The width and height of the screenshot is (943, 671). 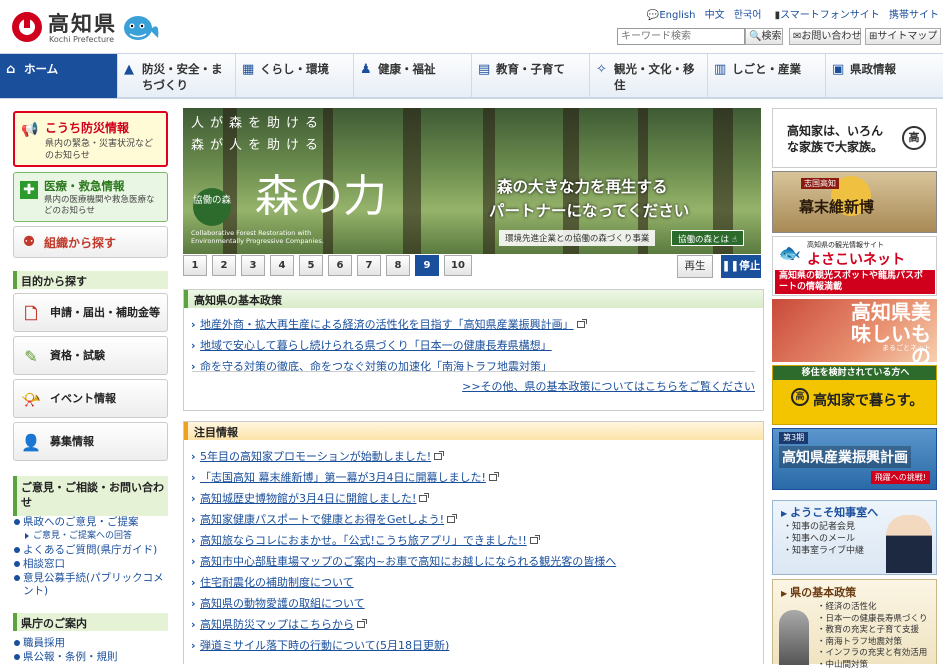 I want to click on iryo-info-box: ✚ 医療・救急情報 県内の医療機関や救急医療などのお知らせ, so click(x=90, y=197).